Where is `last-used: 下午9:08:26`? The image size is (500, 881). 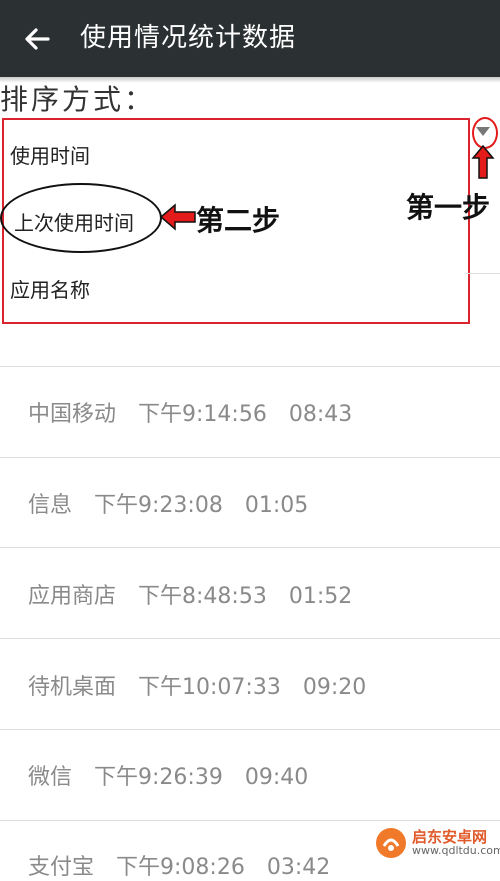 last-used: 下午9:08:26 is located at coordinates (180, 867).